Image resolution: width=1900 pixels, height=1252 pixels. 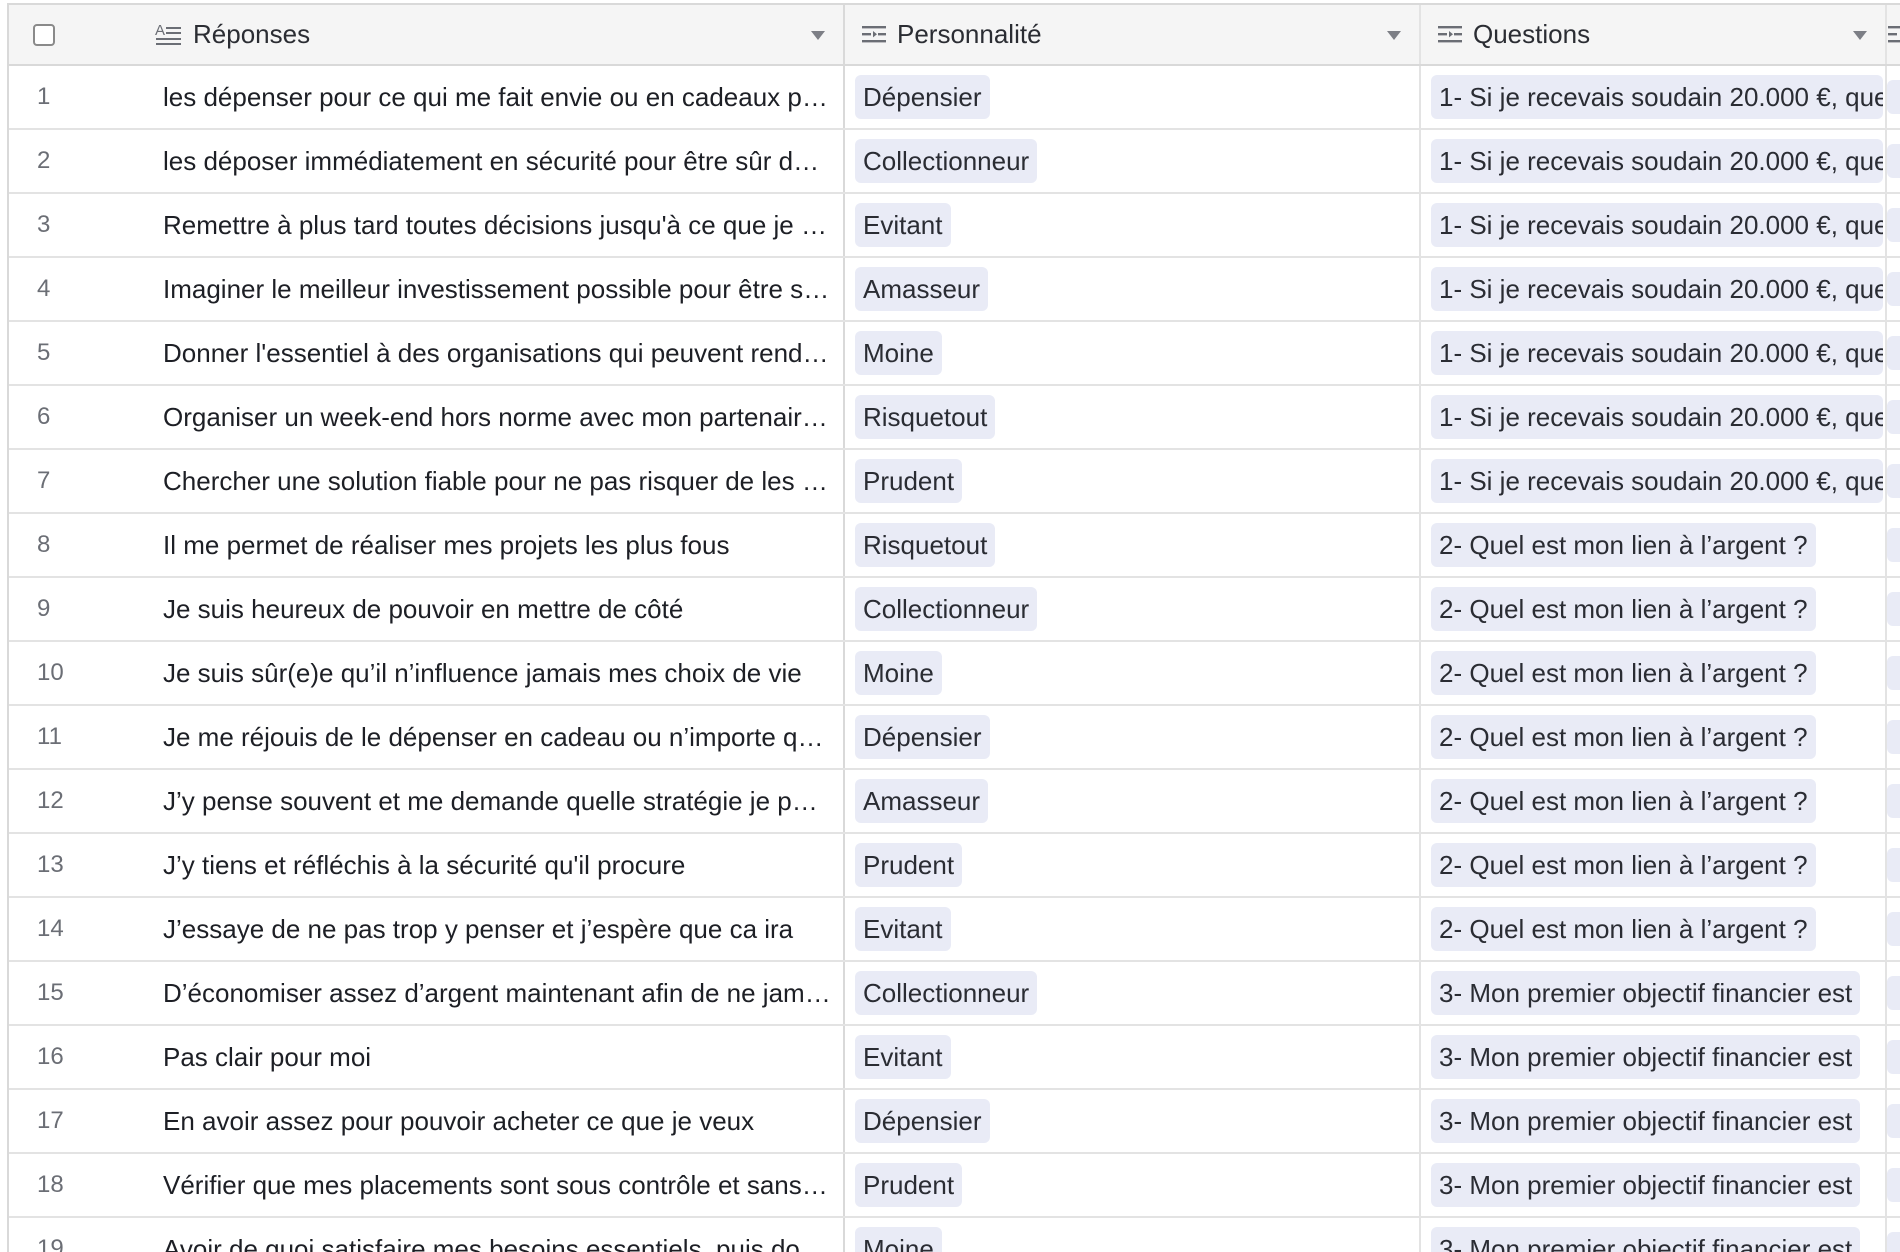 What do you see at coordinates (898, 1239) in the screenshot?
I see `personnalite-tag: Moine` at bounding box center [898, 1239].